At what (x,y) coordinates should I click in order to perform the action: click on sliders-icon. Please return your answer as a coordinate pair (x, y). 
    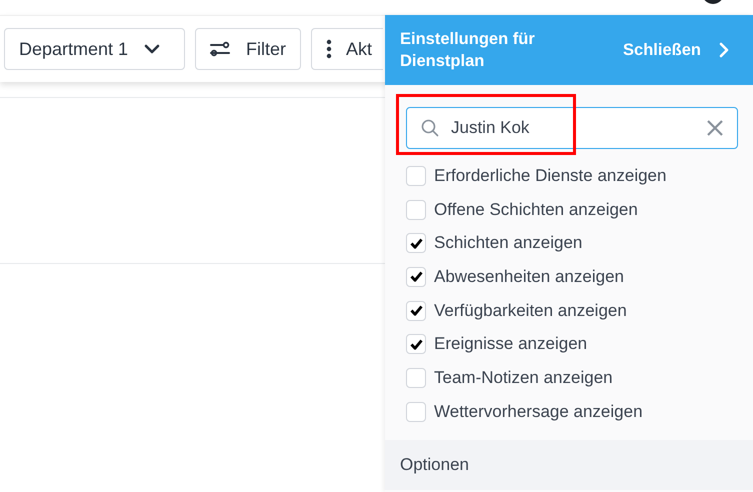
    Looking at the image, I should click on (220, 49).